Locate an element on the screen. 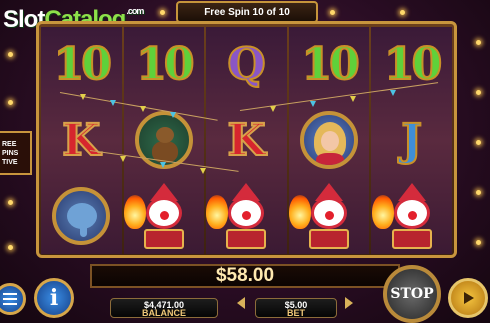  balance-display: $4,471.00 BALANCE is located at coordinates (164, 308).